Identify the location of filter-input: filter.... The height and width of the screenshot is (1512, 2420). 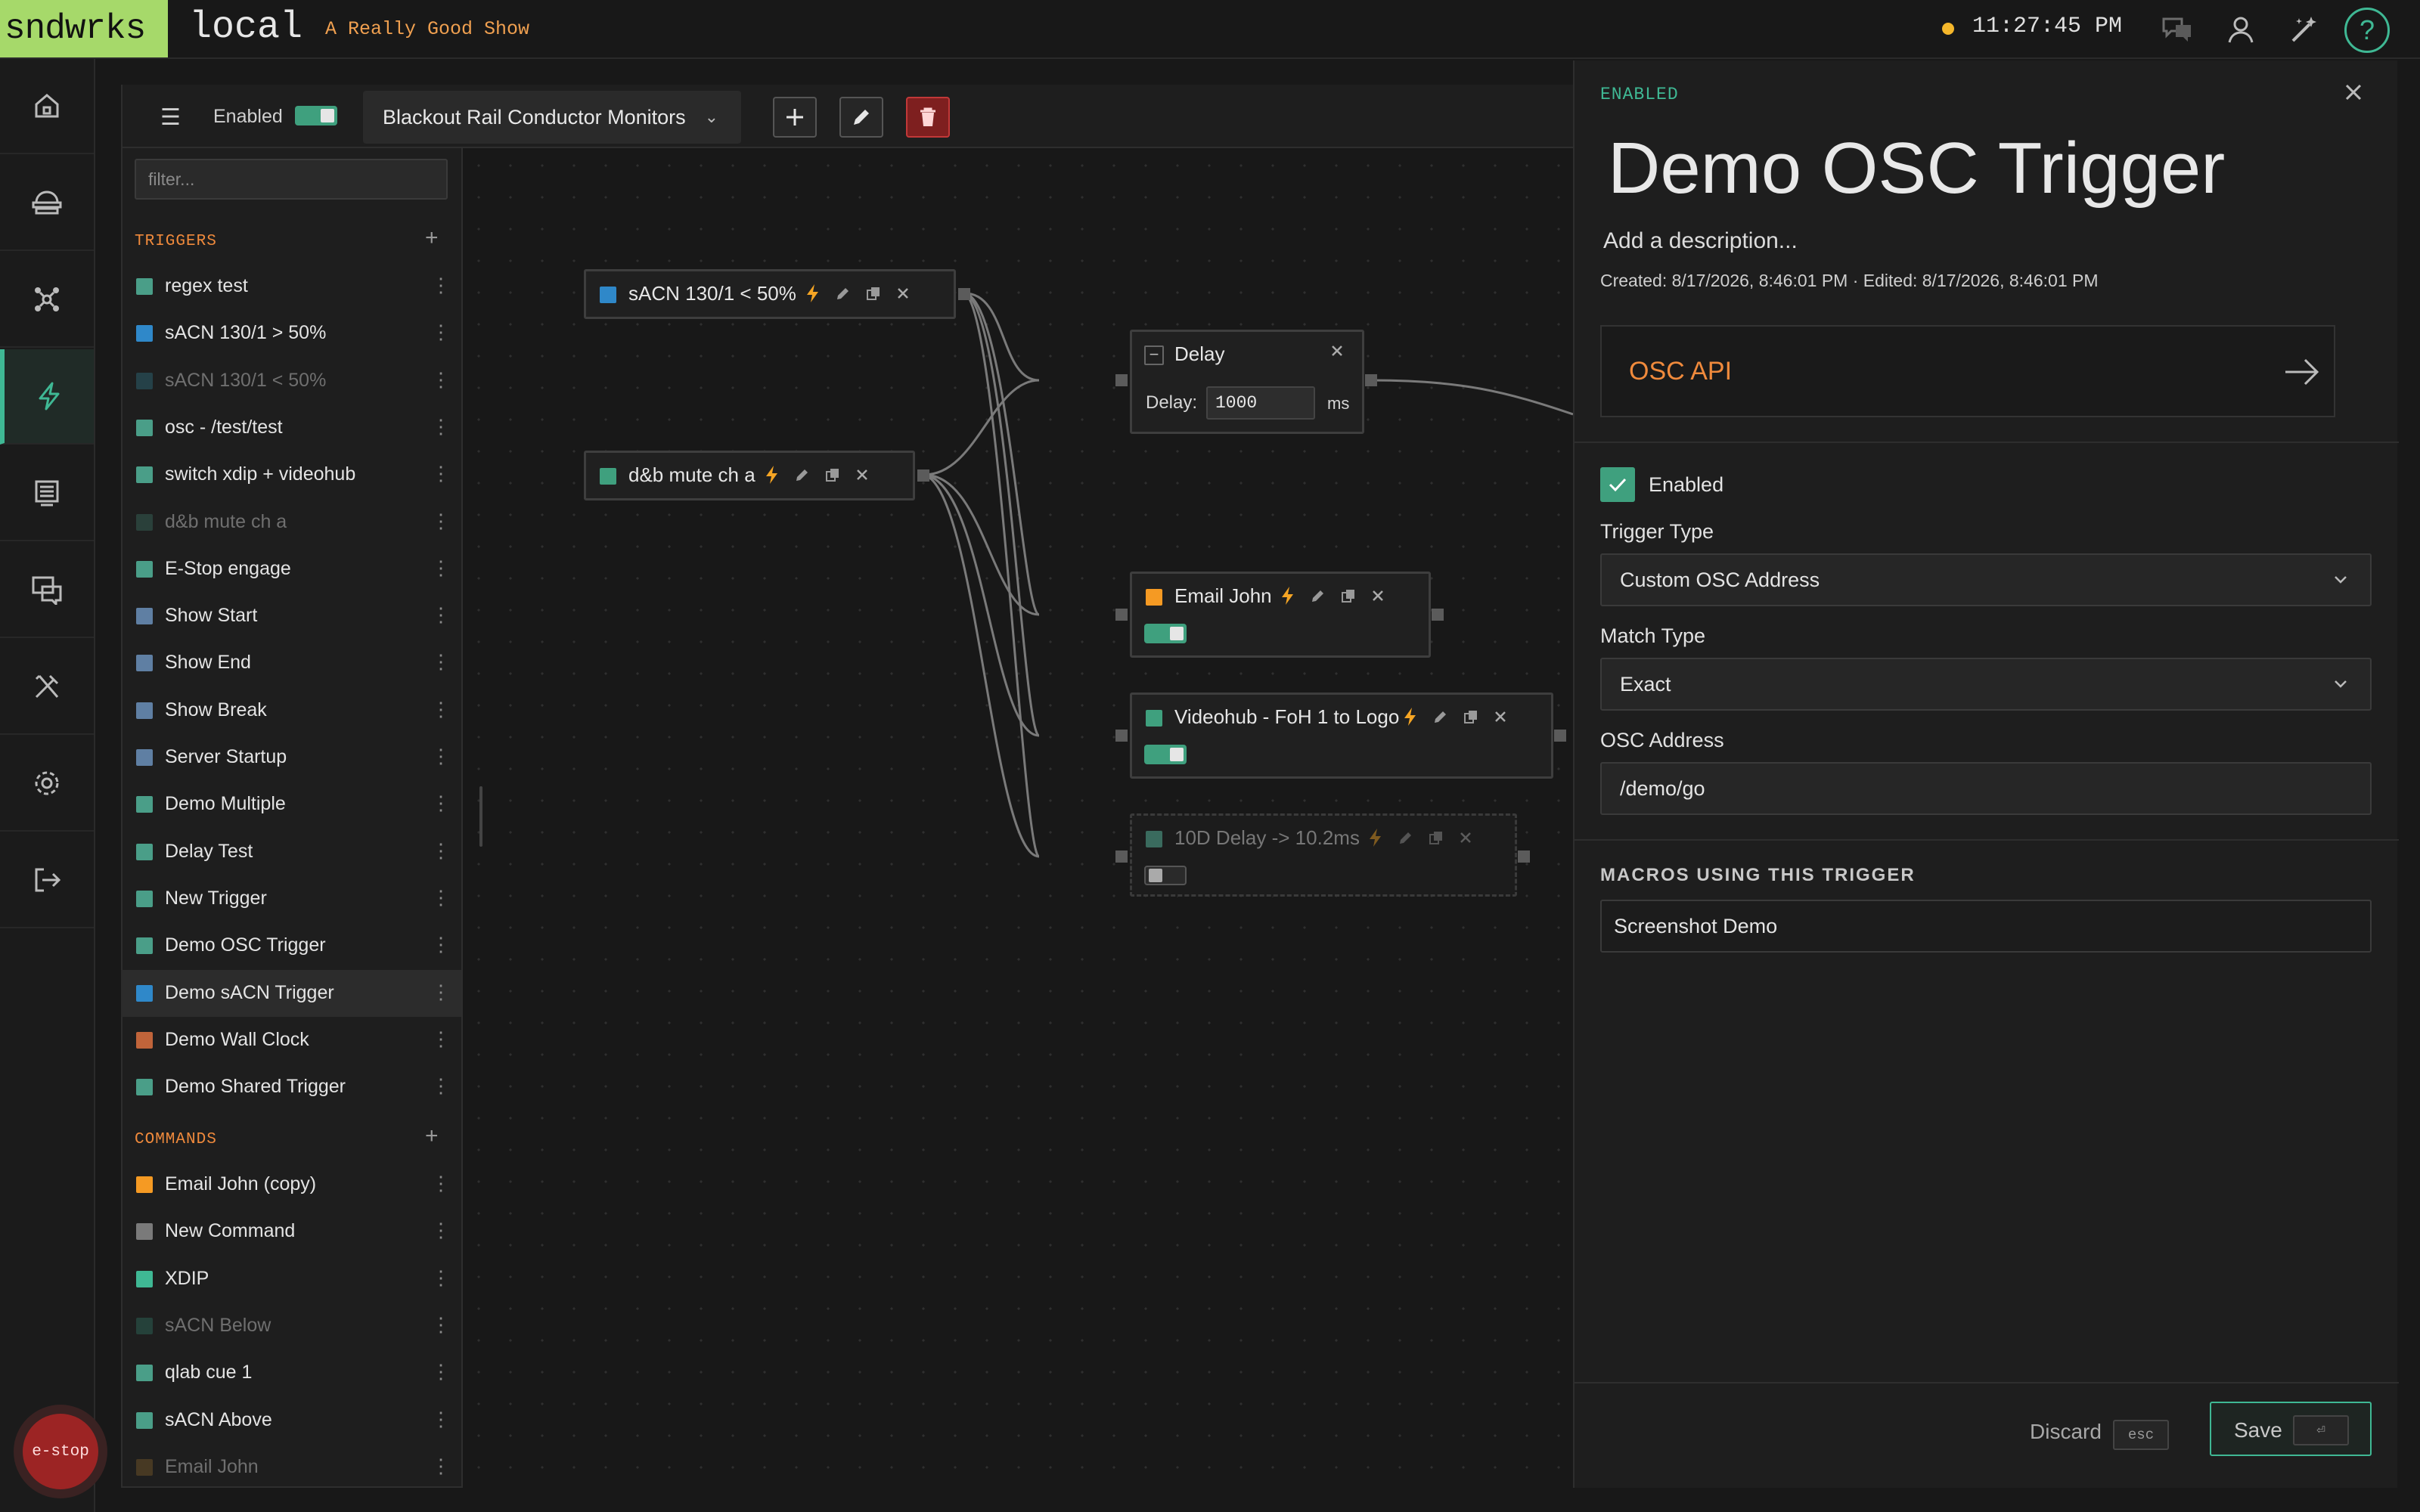
(291, 179).